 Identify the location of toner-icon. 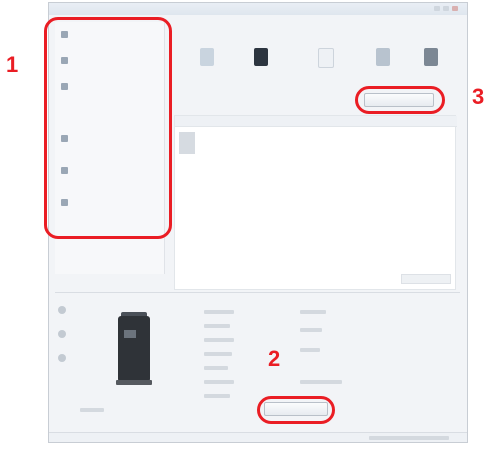
(261, 57).